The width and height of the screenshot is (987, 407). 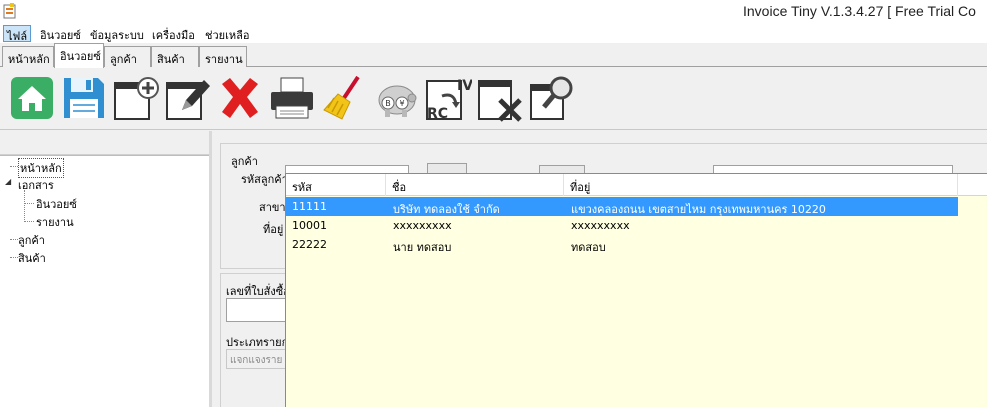 I want to click on navigation-panel-header, so click(x=104, y=143).